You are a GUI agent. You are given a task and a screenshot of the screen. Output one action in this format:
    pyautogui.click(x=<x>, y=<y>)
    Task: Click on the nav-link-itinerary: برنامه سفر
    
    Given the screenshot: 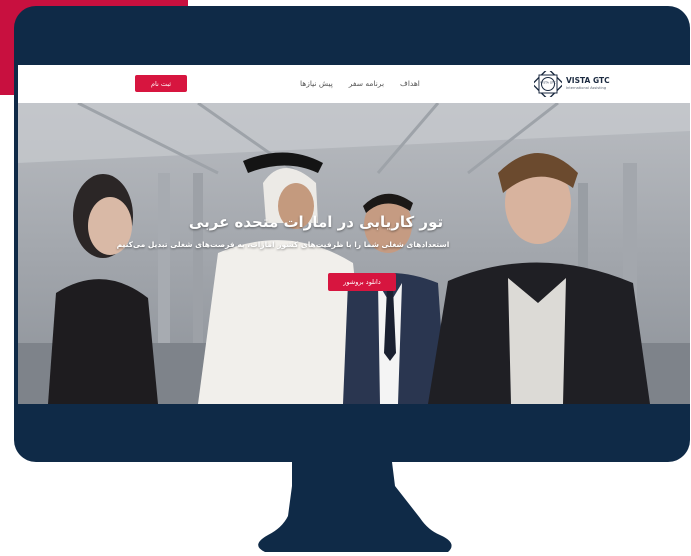 What is the action you would take?
    pyautogui.click(x=366, y=83)
    